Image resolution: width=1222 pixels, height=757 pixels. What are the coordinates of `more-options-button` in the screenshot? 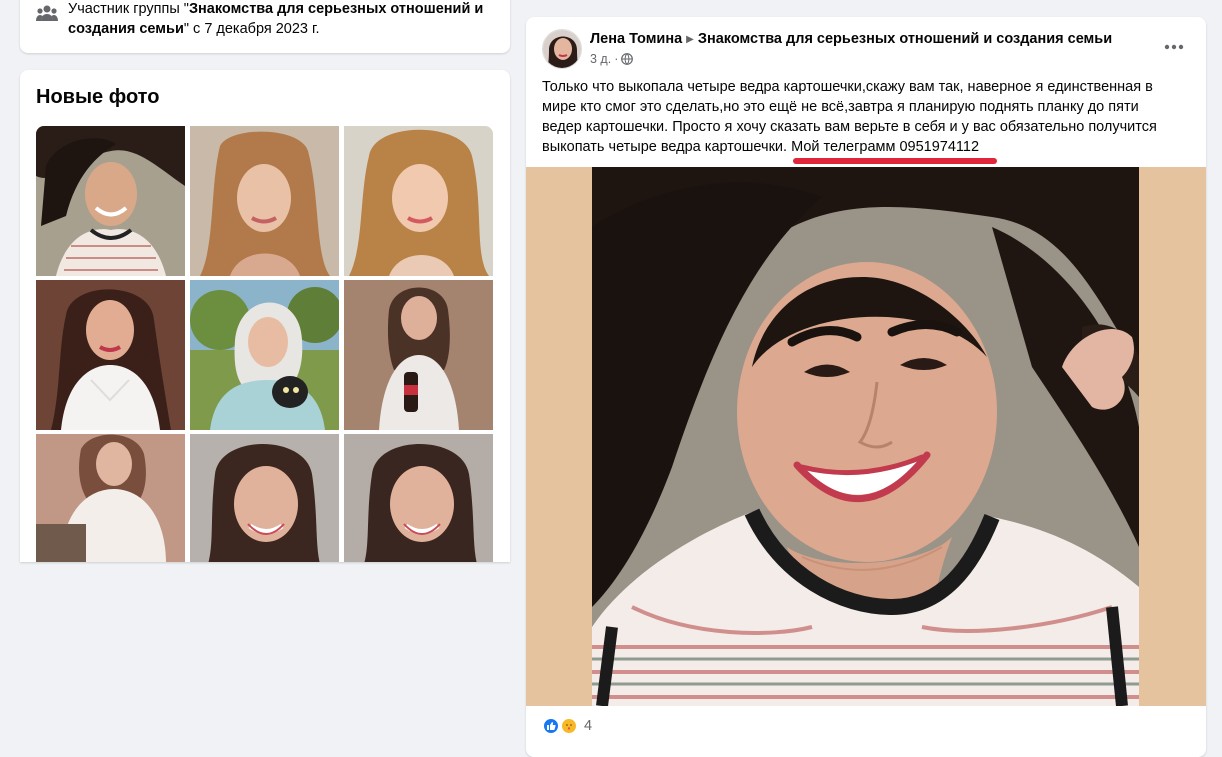 It's located at (1174, 47).